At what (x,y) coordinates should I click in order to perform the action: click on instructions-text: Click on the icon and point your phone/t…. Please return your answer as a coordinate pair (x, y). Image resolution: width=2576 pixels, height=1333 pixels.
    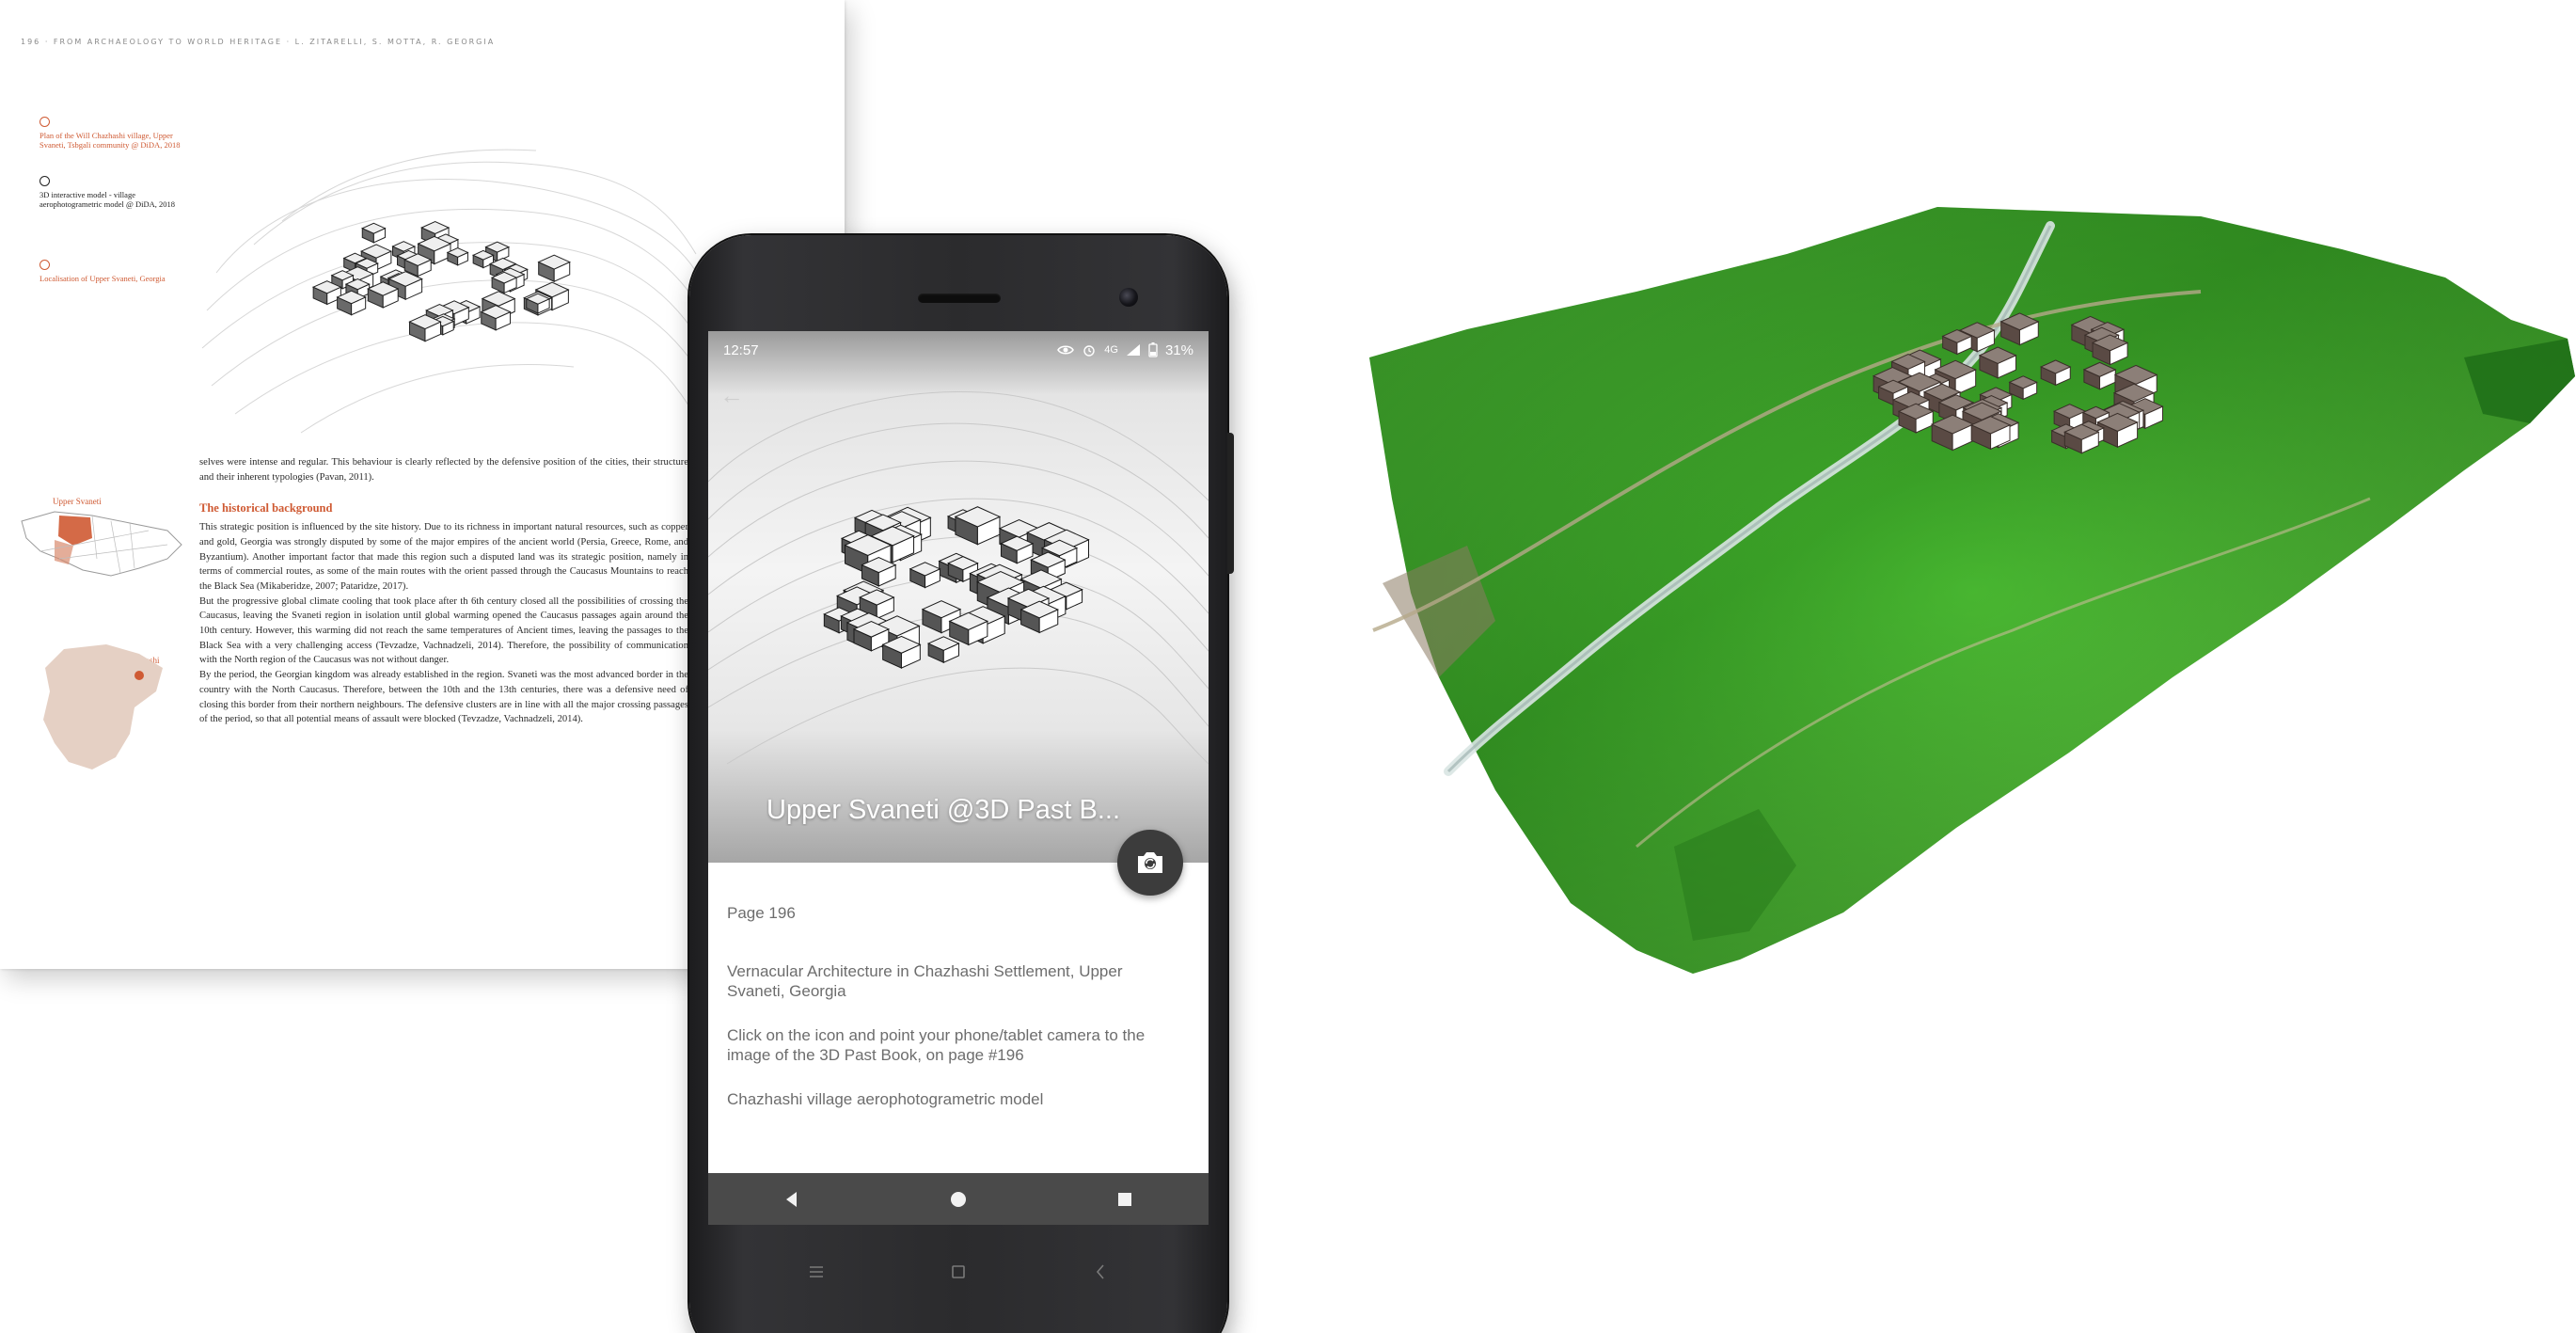
    Looking at the image, I should click on (936, 1045).